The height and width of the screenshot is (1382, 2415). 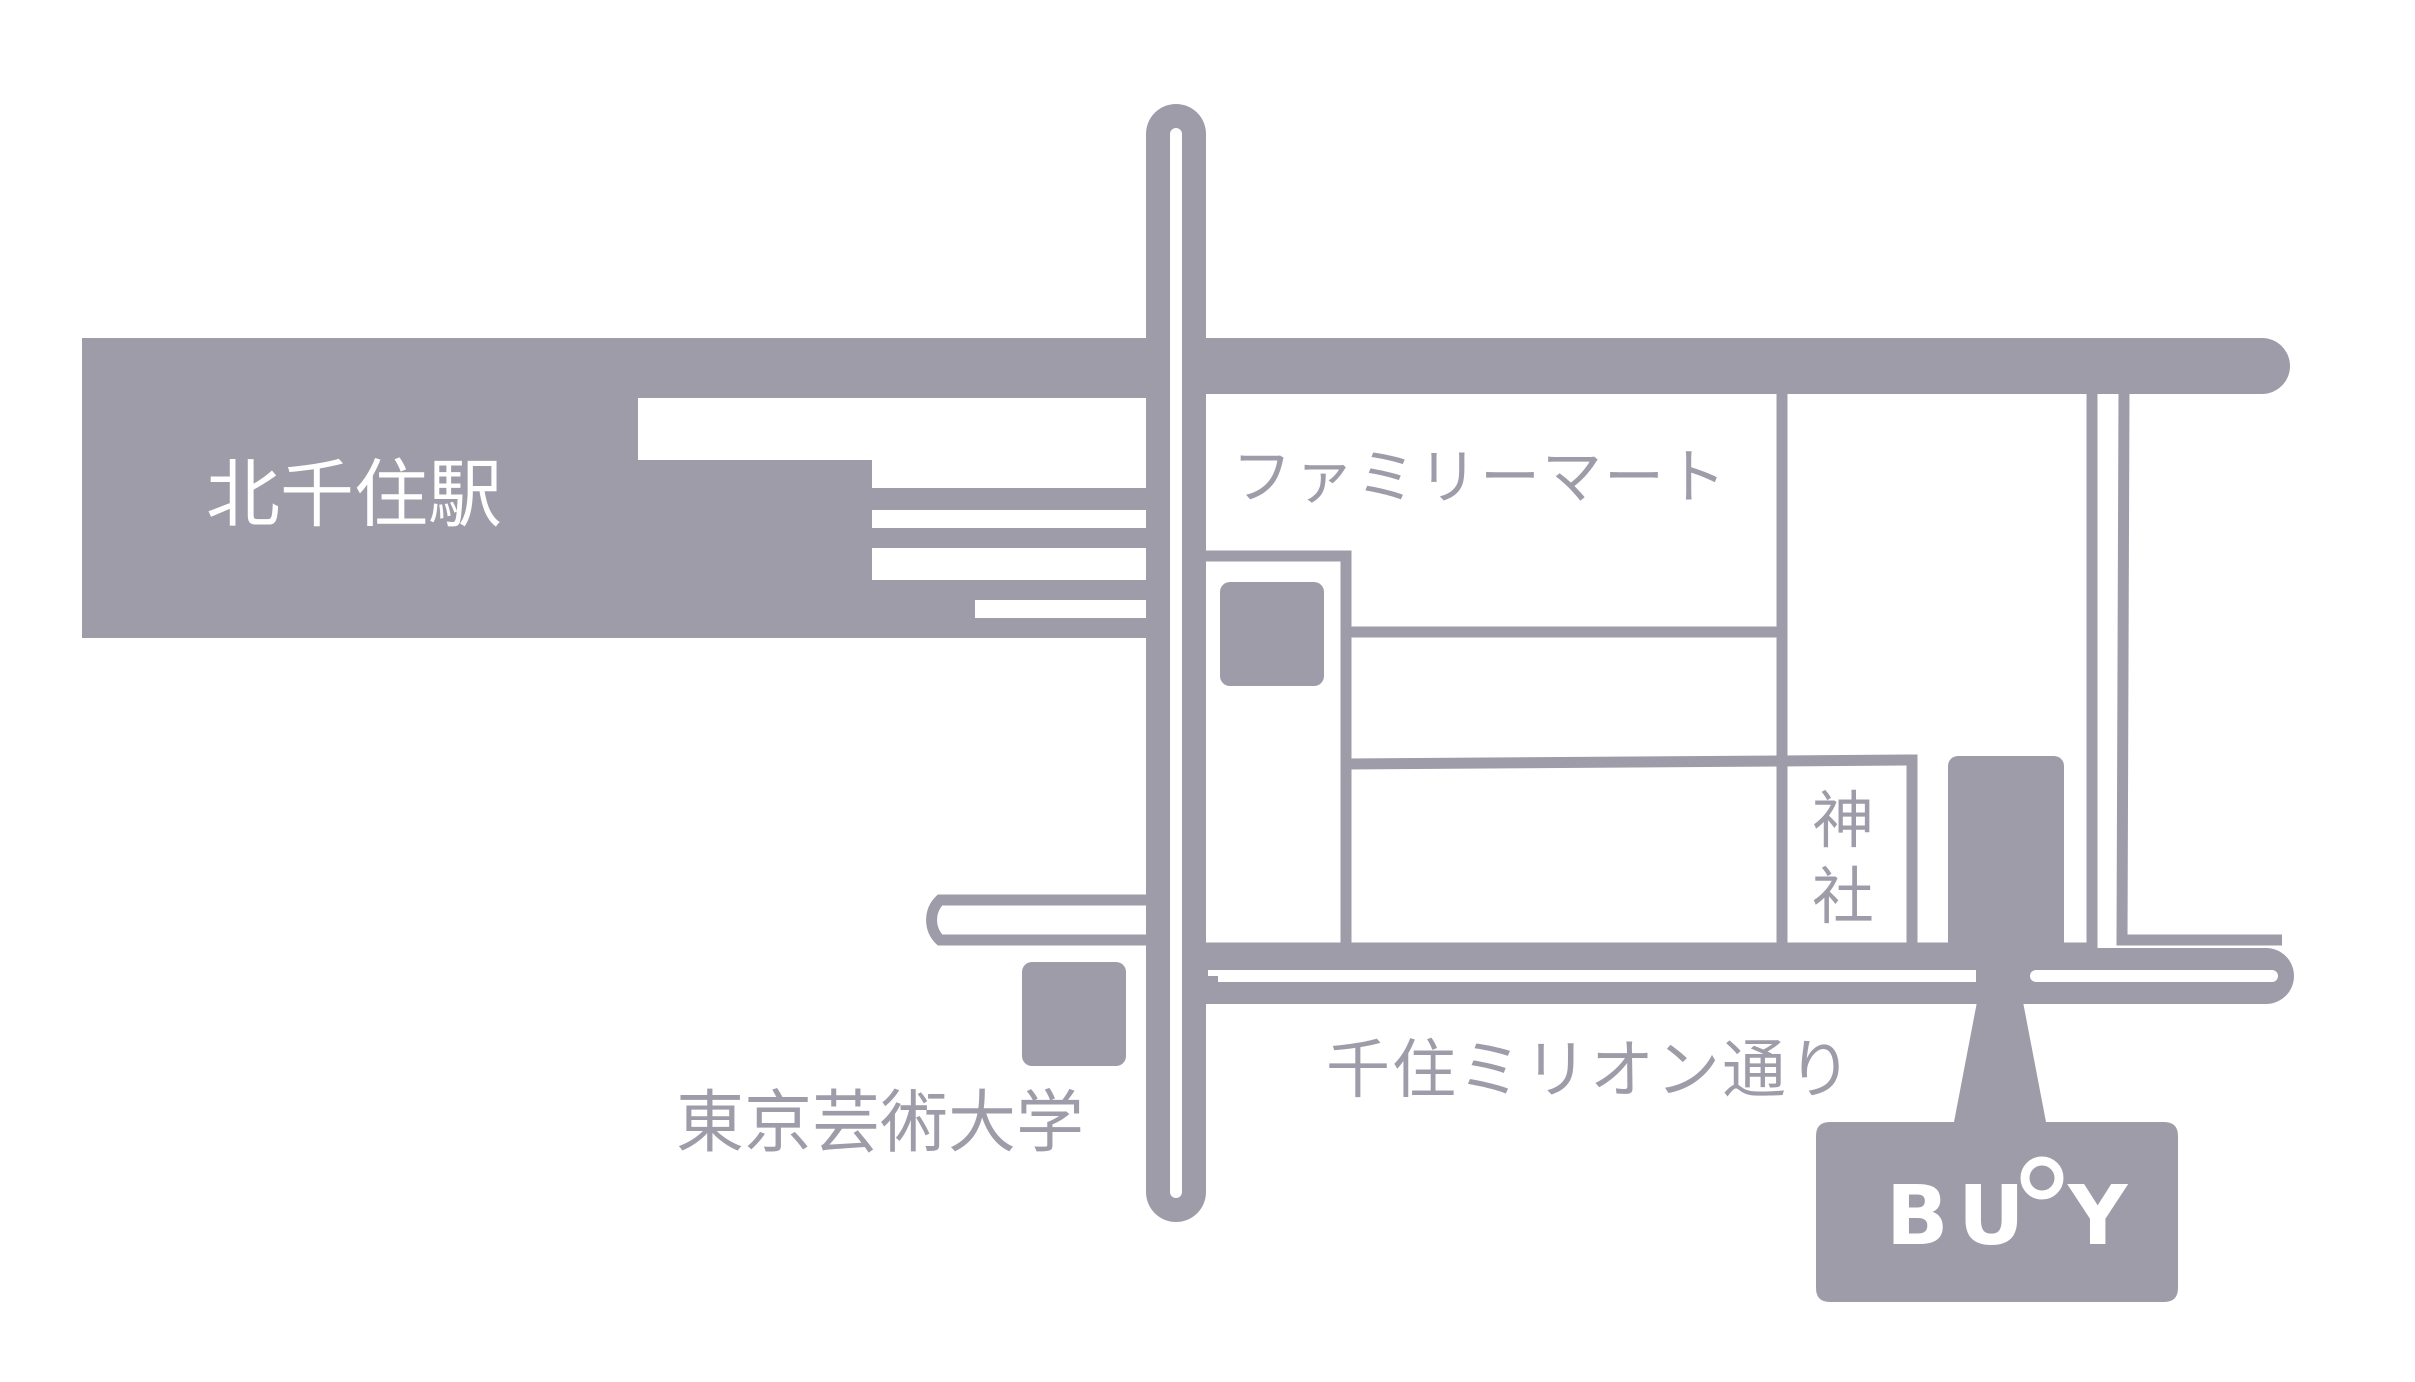 I want to click on university-label: 東京芸術大学, so click(x=880, y=1123).